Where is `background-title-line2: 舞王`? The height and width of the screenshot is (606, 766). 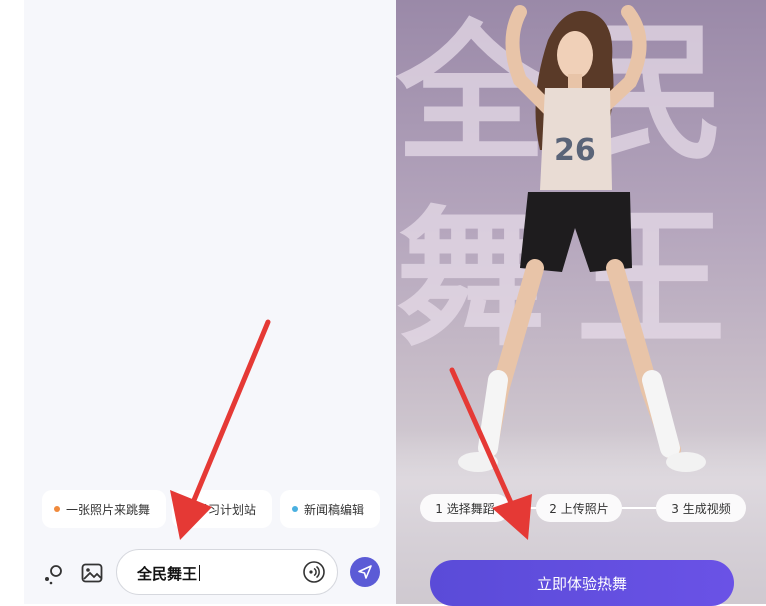
background-title-line2: 舞王 is located at coordinates (576, 280).